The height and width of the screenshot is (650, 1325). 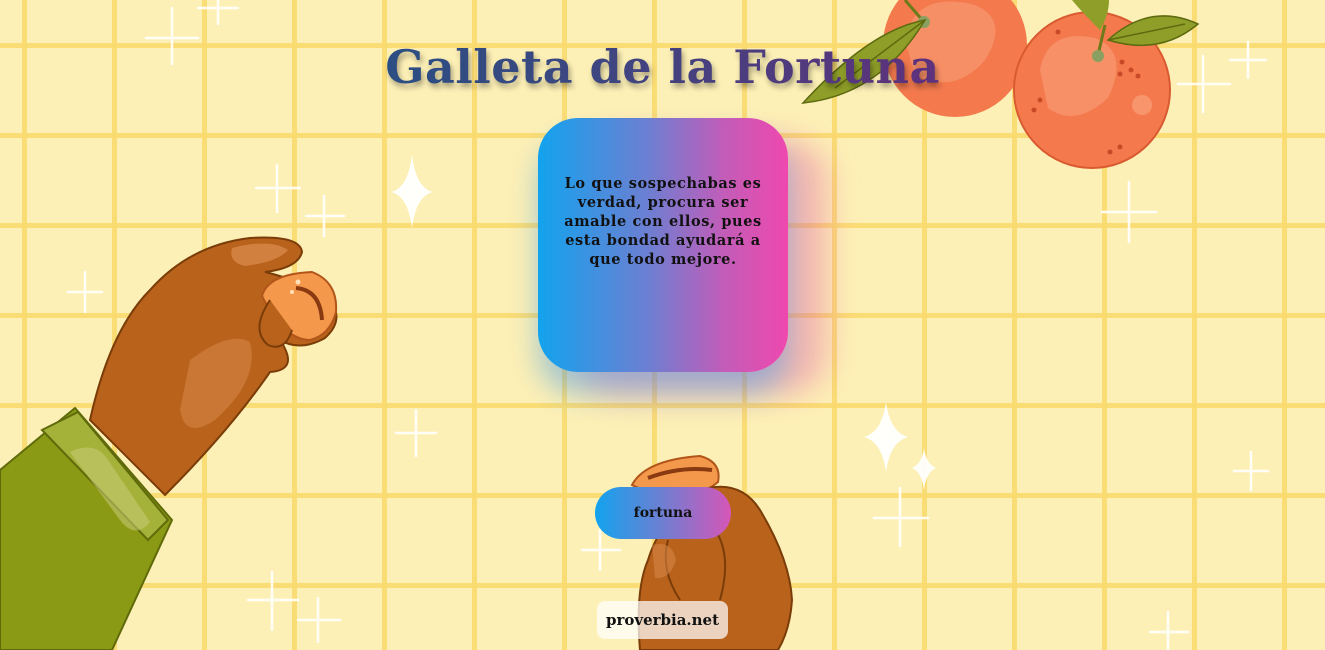 What do you see at coordinates (662, 67) in the screenshot?
I see `page-title: Galleta de la Fortuna` at bounding box center [662, 67].